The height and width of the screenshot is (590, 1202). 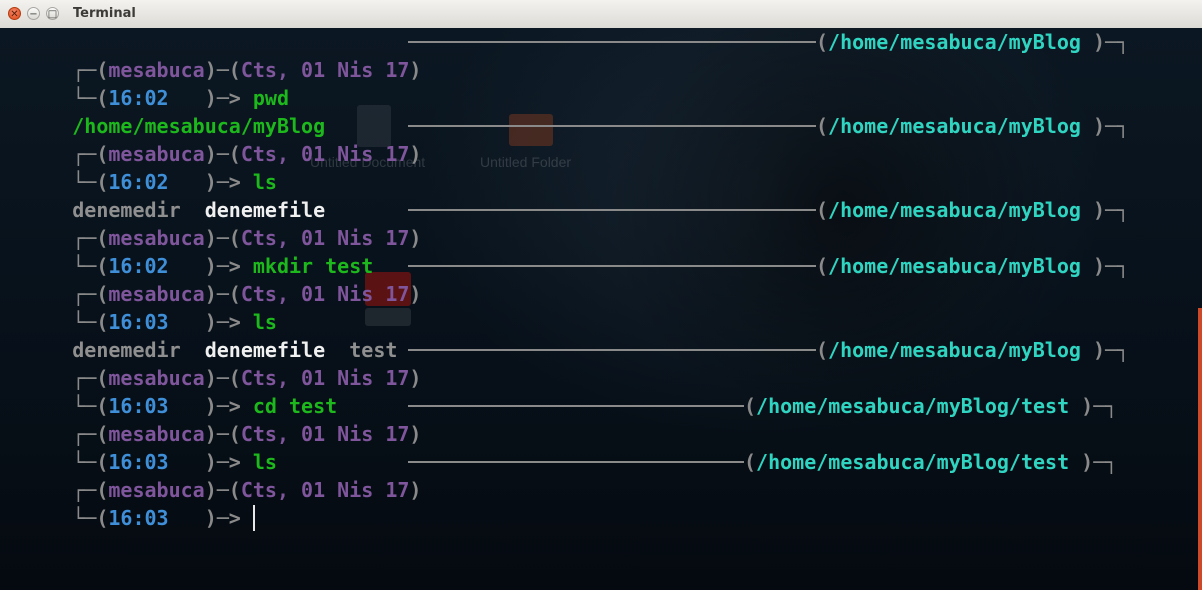 I want to click on title-bar: ✕ − □ Terminal, so click(x=601, y=14).